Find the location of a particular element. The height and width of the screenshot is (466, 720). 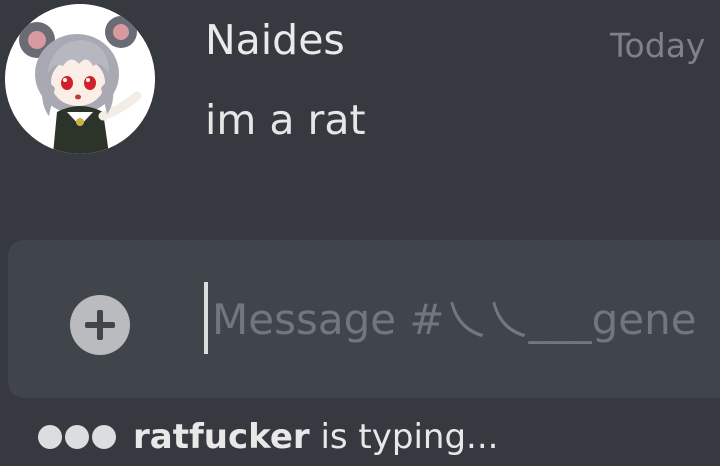

message-timestamp: Today is located at coordinates (658, 45).